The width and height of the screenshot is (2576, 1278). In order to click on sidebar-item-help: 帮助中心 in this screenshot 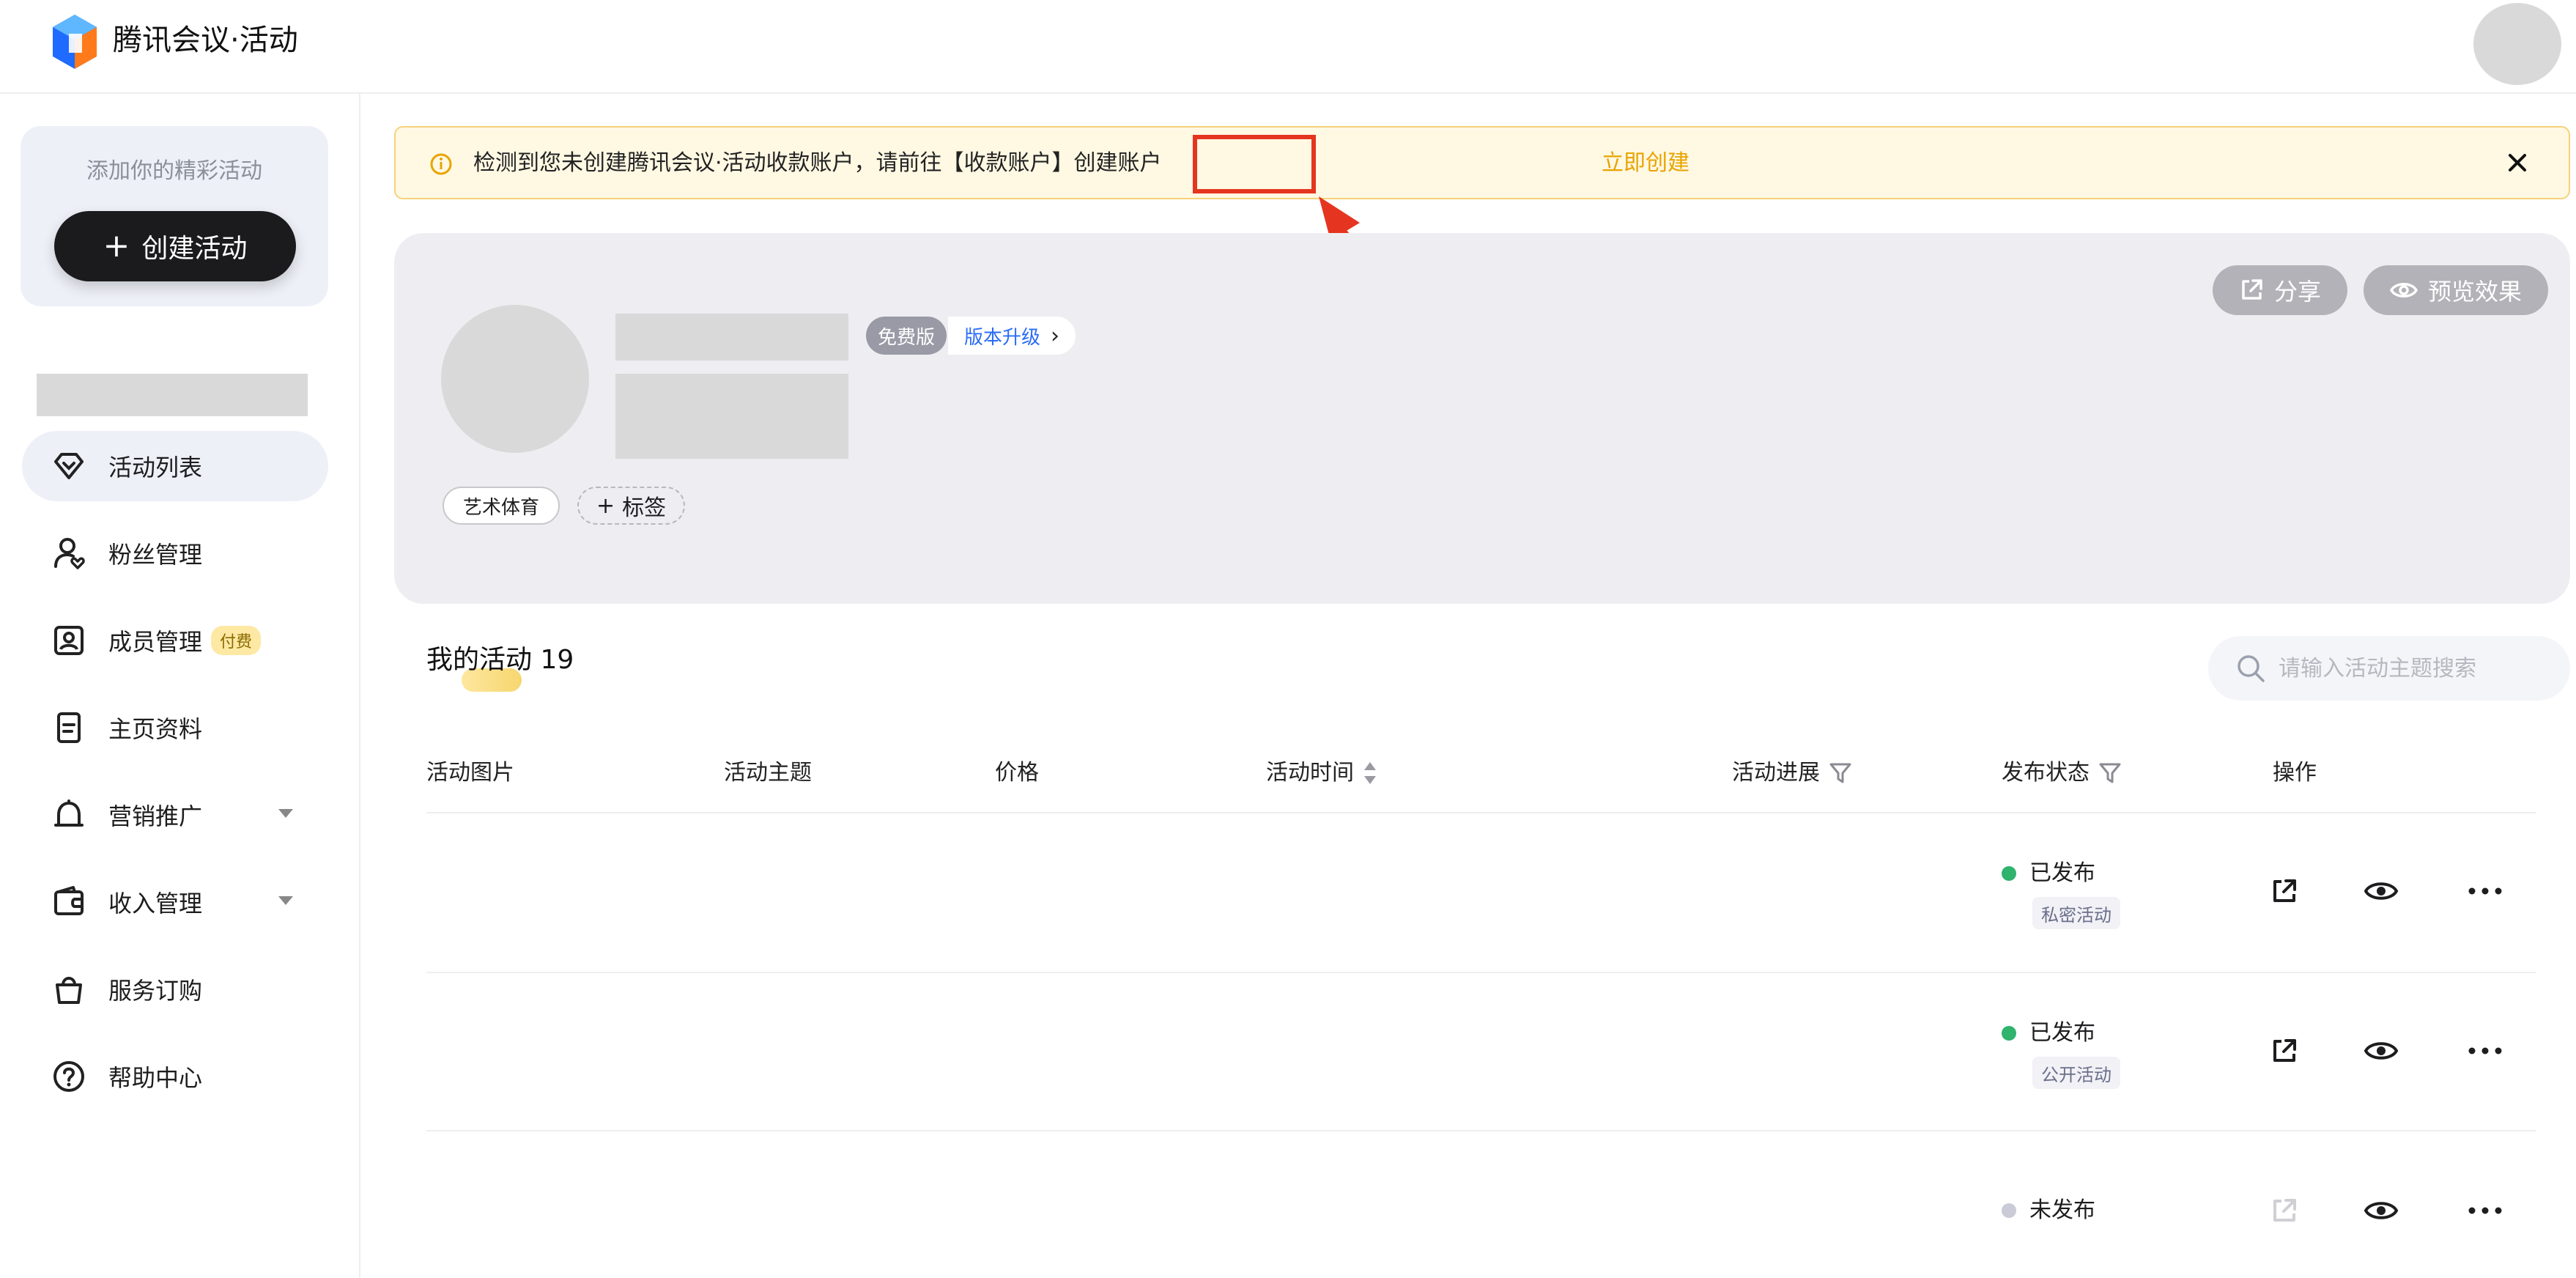, I will do `click(175, 1076)`.